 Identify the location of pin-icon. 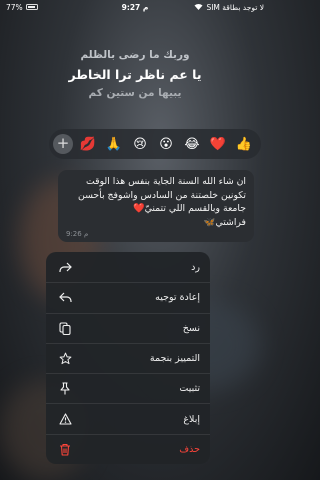
(65, 389).